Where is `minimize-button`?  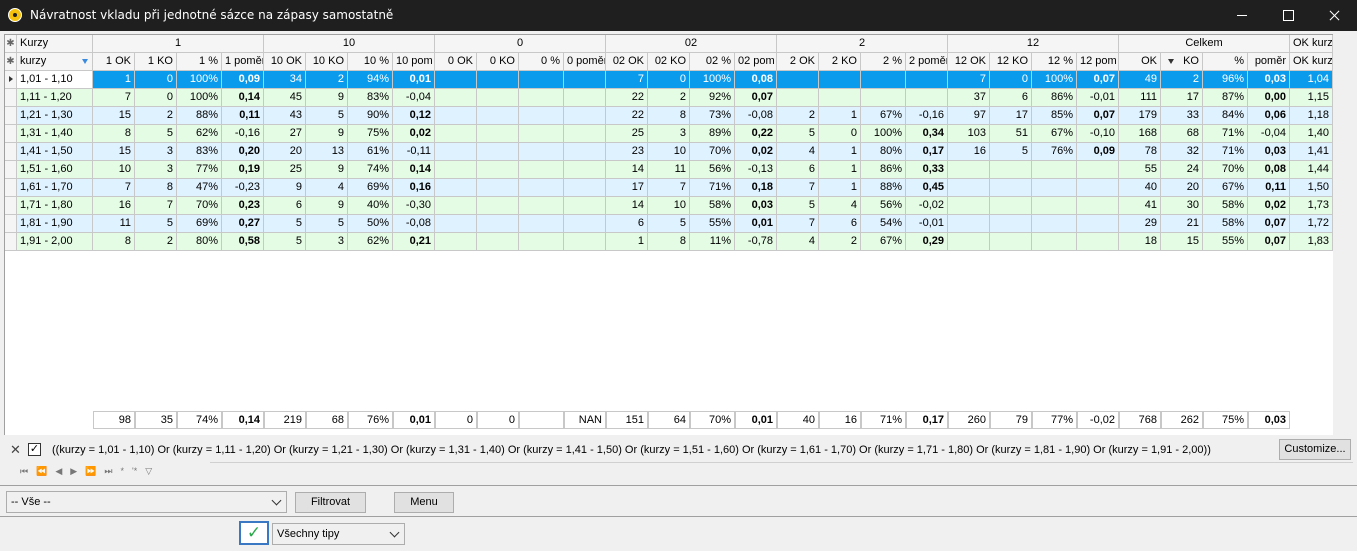
minimize-button is located at coordinates (1242, 15).